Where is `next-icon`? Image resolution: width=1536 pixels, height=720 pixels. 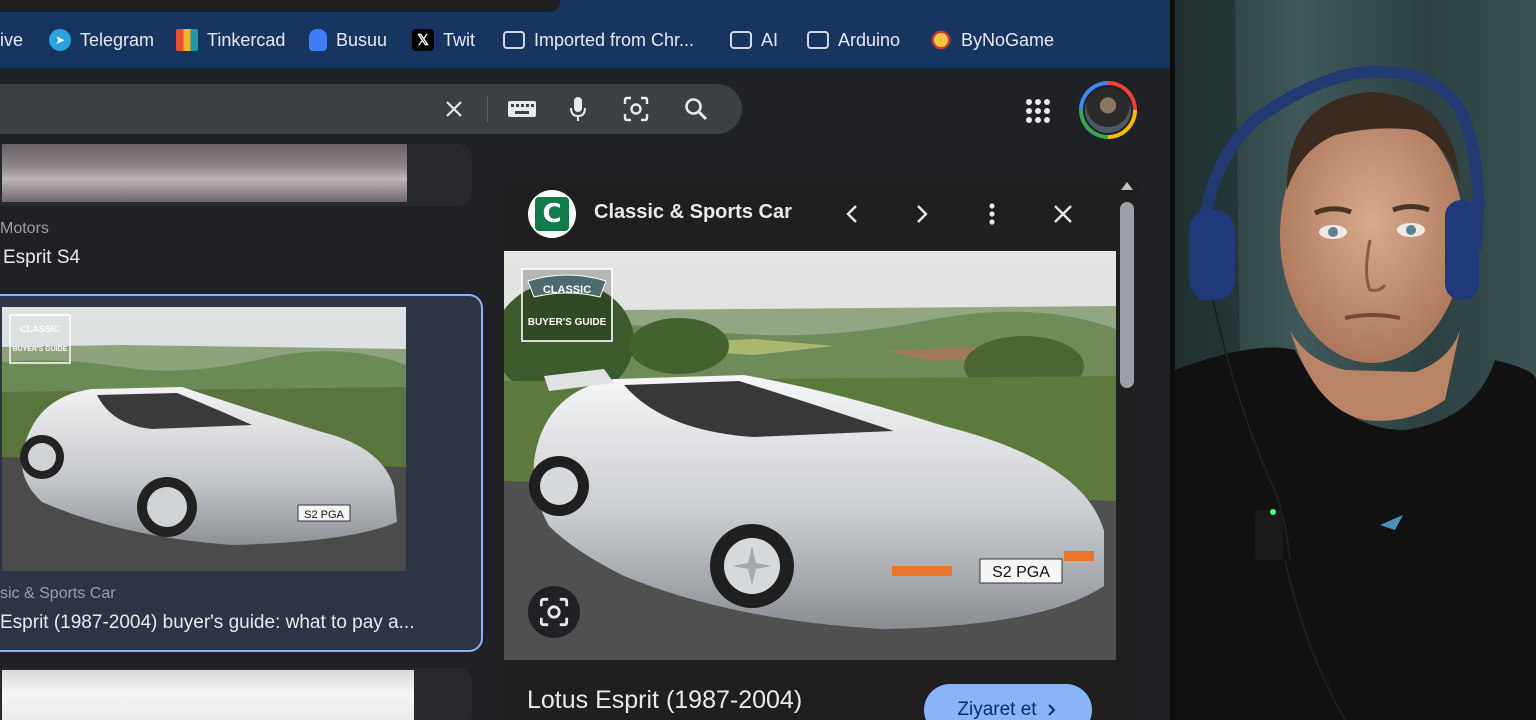
next-icon is located at coordinates (922, 214).